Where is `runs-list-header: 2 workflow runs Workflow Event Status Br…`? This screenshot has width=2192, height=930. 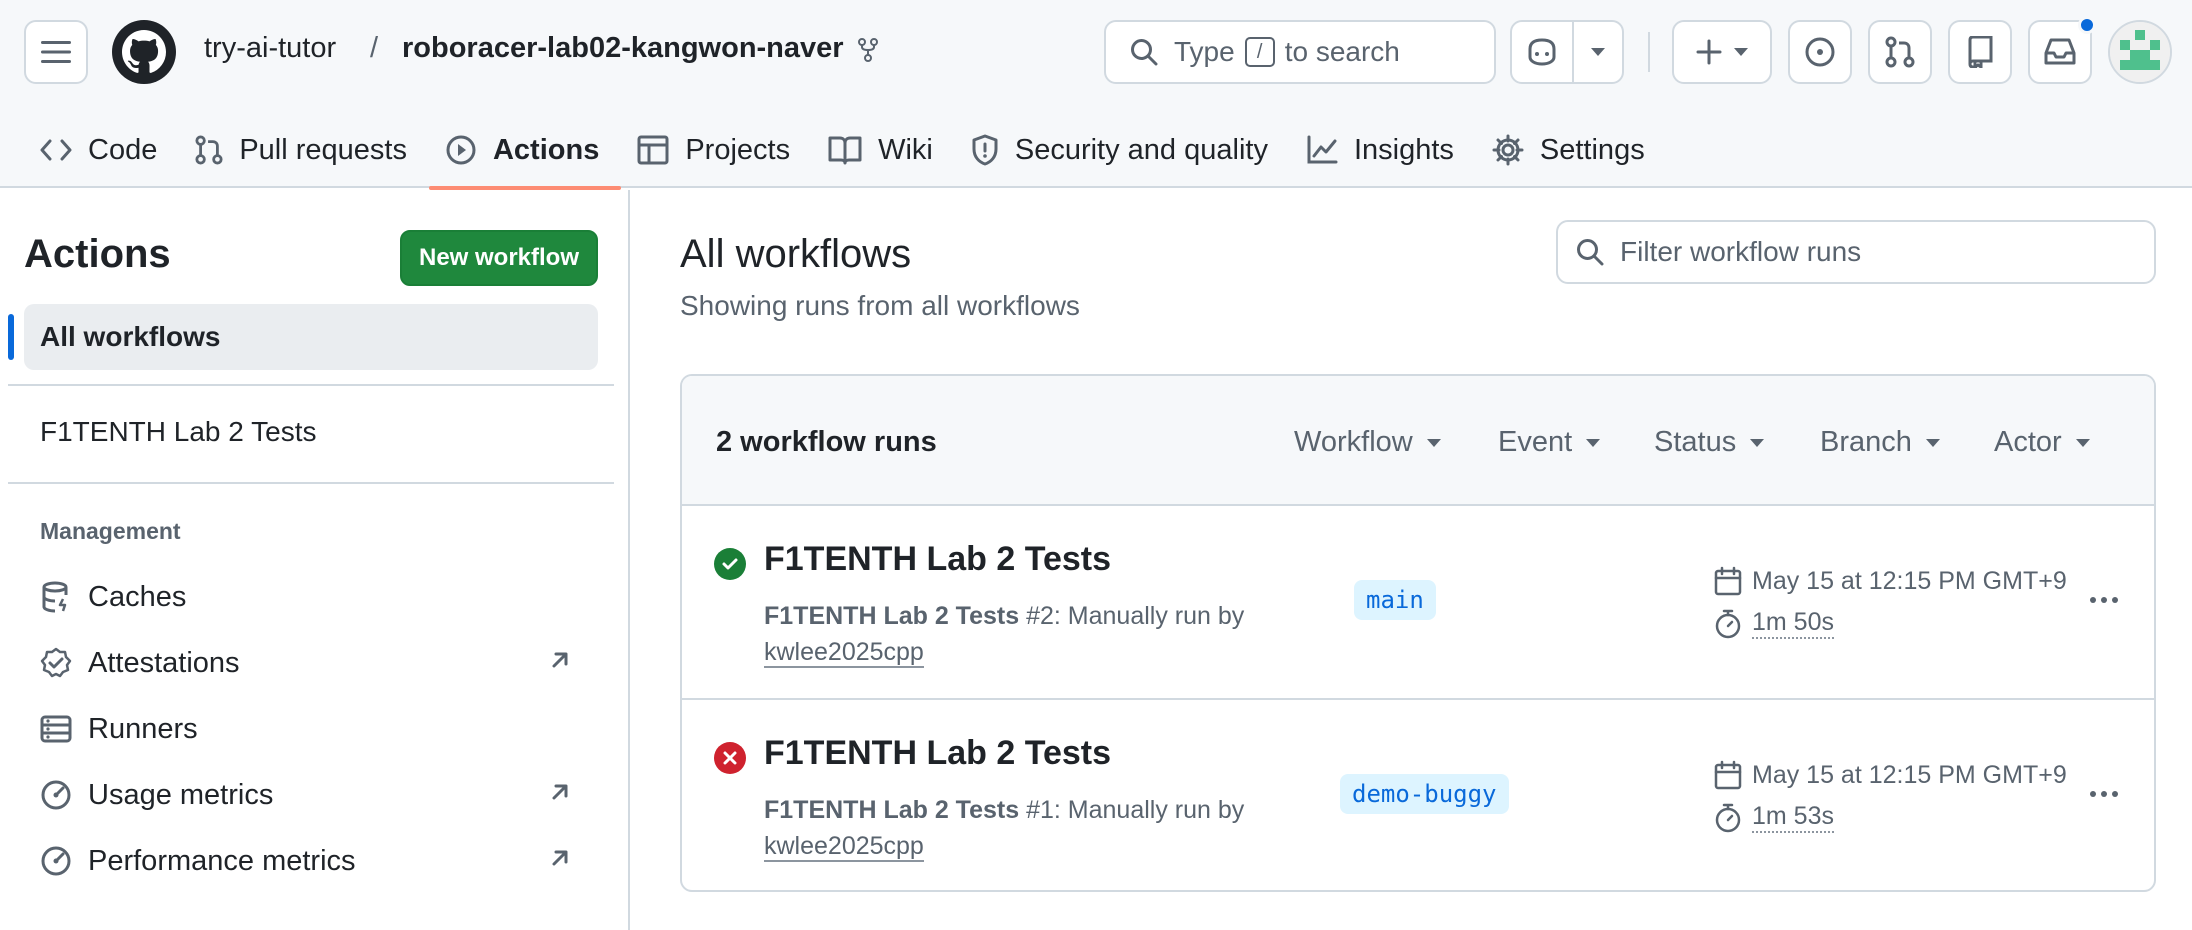 runs-list-header: 2 workflow runs Workflow Event Status Br… is located at coordinates (1418, 441).